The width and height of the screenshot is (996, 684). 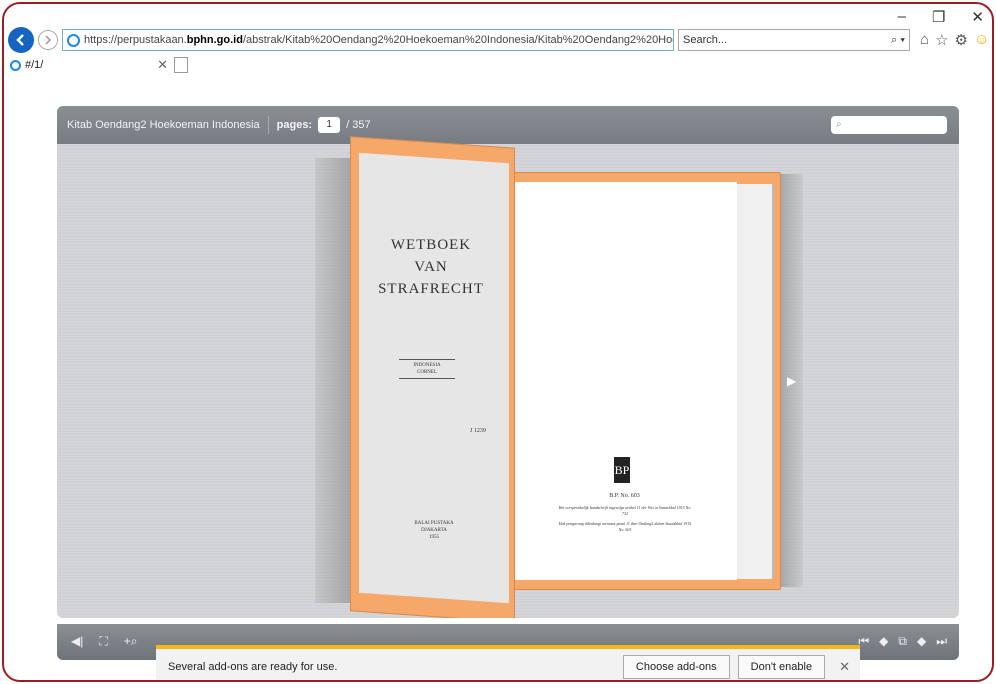 I want to click on dont-enable-button: Don't enable, so click(x=781, y=667).